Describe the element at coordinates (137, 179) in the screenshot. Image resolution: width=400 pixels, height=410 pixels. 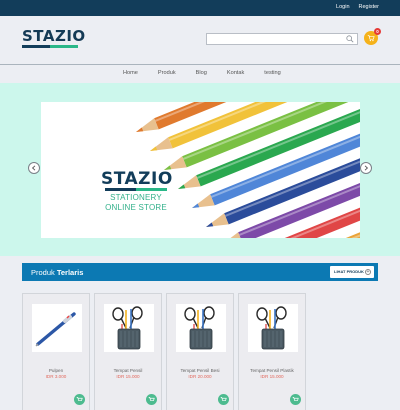
I see `slide-brand-name: STAZIO` at that location.